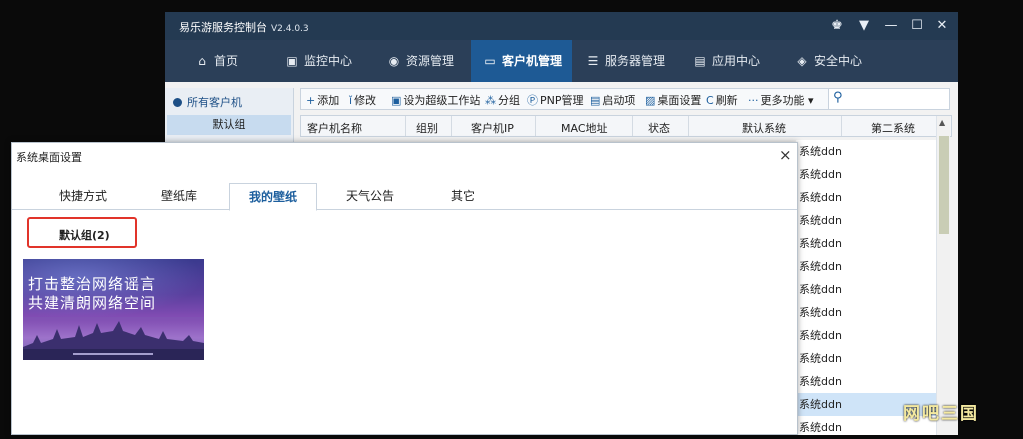  Describe the element at coordinates (944, 185) in the screenshot. I see `scrollbar-thumb` at that location.